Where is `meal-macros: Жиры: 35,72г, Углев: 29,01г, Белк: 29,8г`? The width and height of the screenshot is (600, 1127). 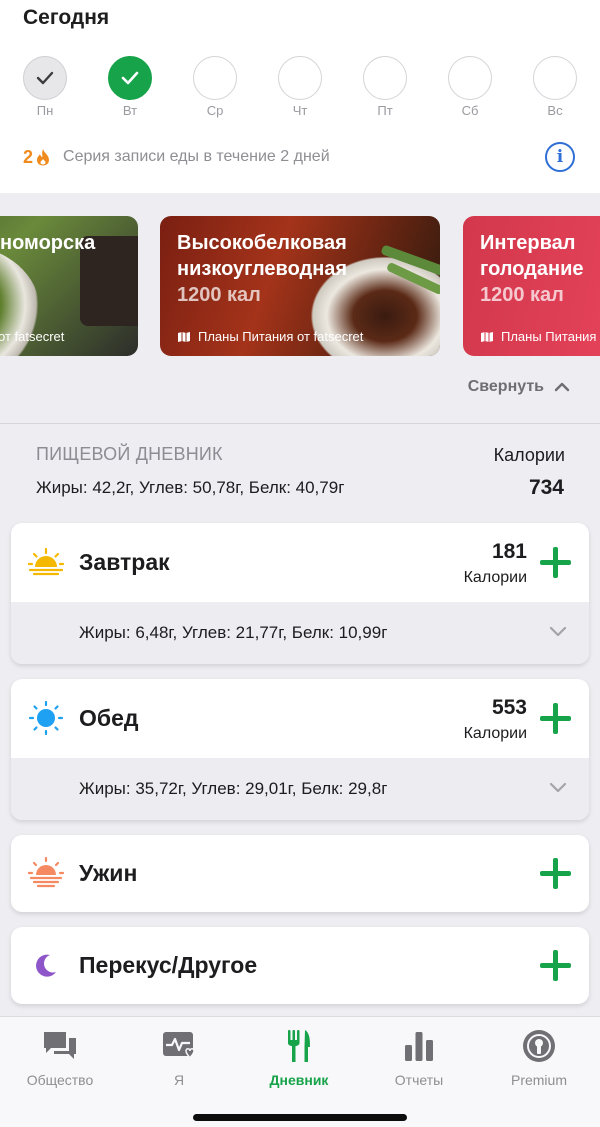
meal-macros: Жиры: 35,72г, Углев: 29,01г, Белк: 29,8г is located at coordinates (233, 788).